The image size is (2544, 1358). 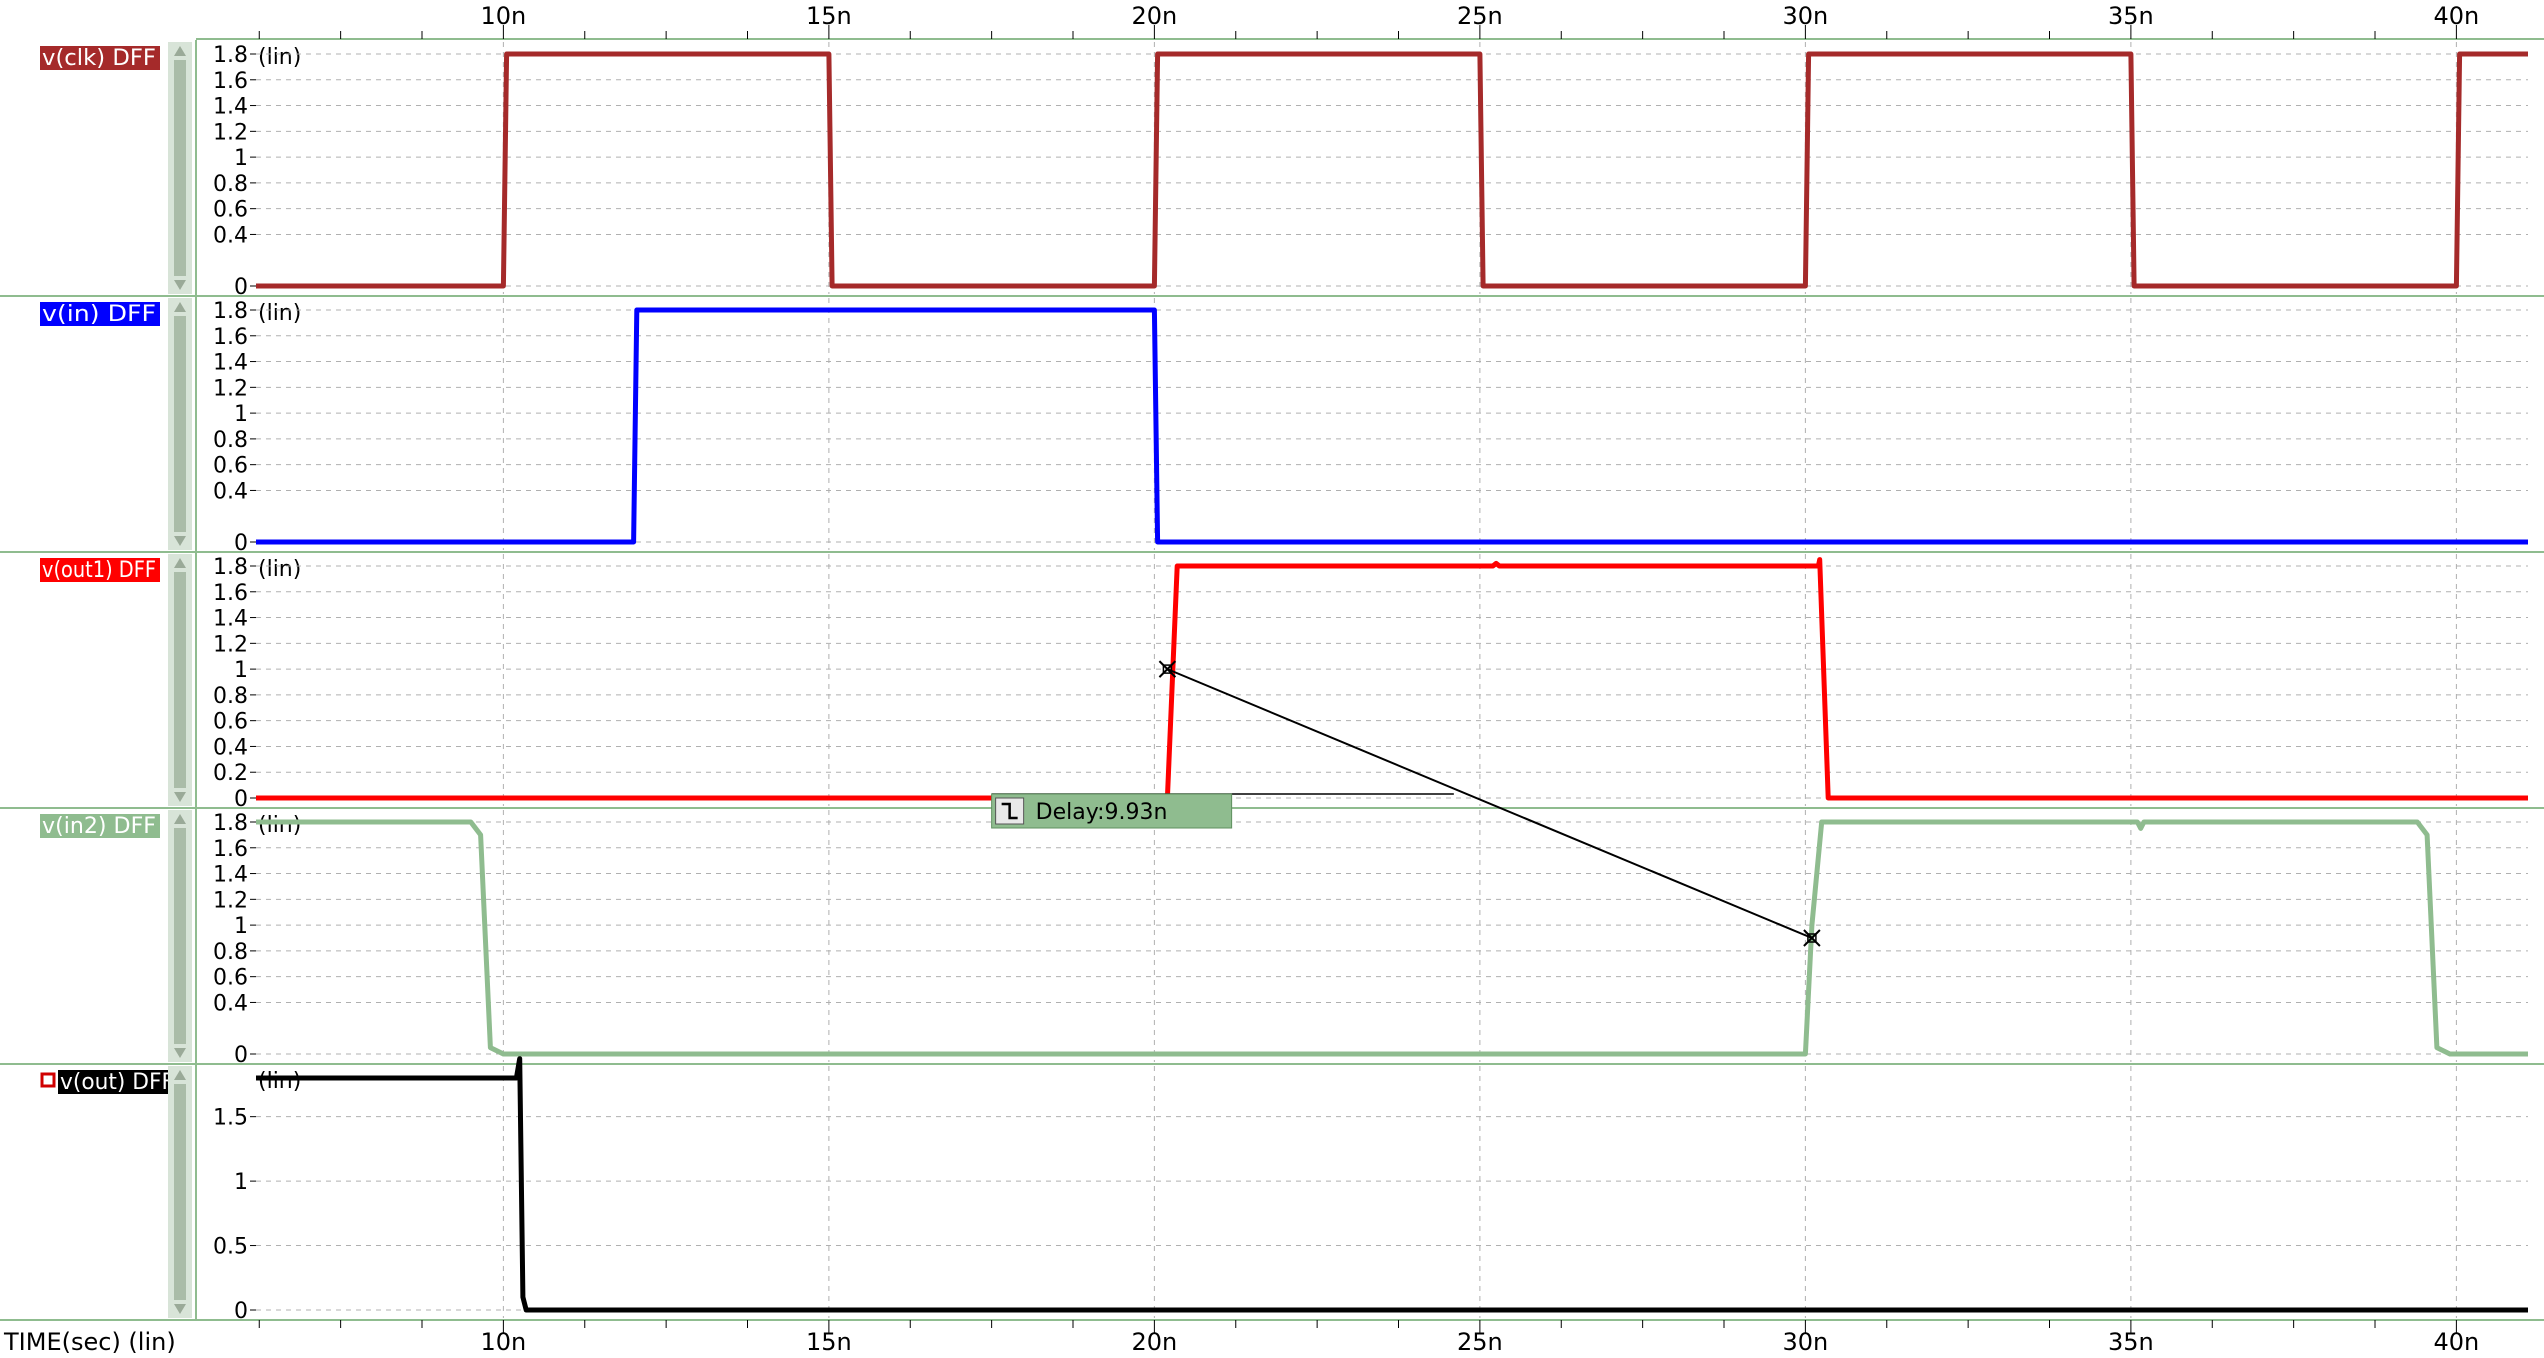 I want to click on top-axis-band, so click(x=1272, y=20).